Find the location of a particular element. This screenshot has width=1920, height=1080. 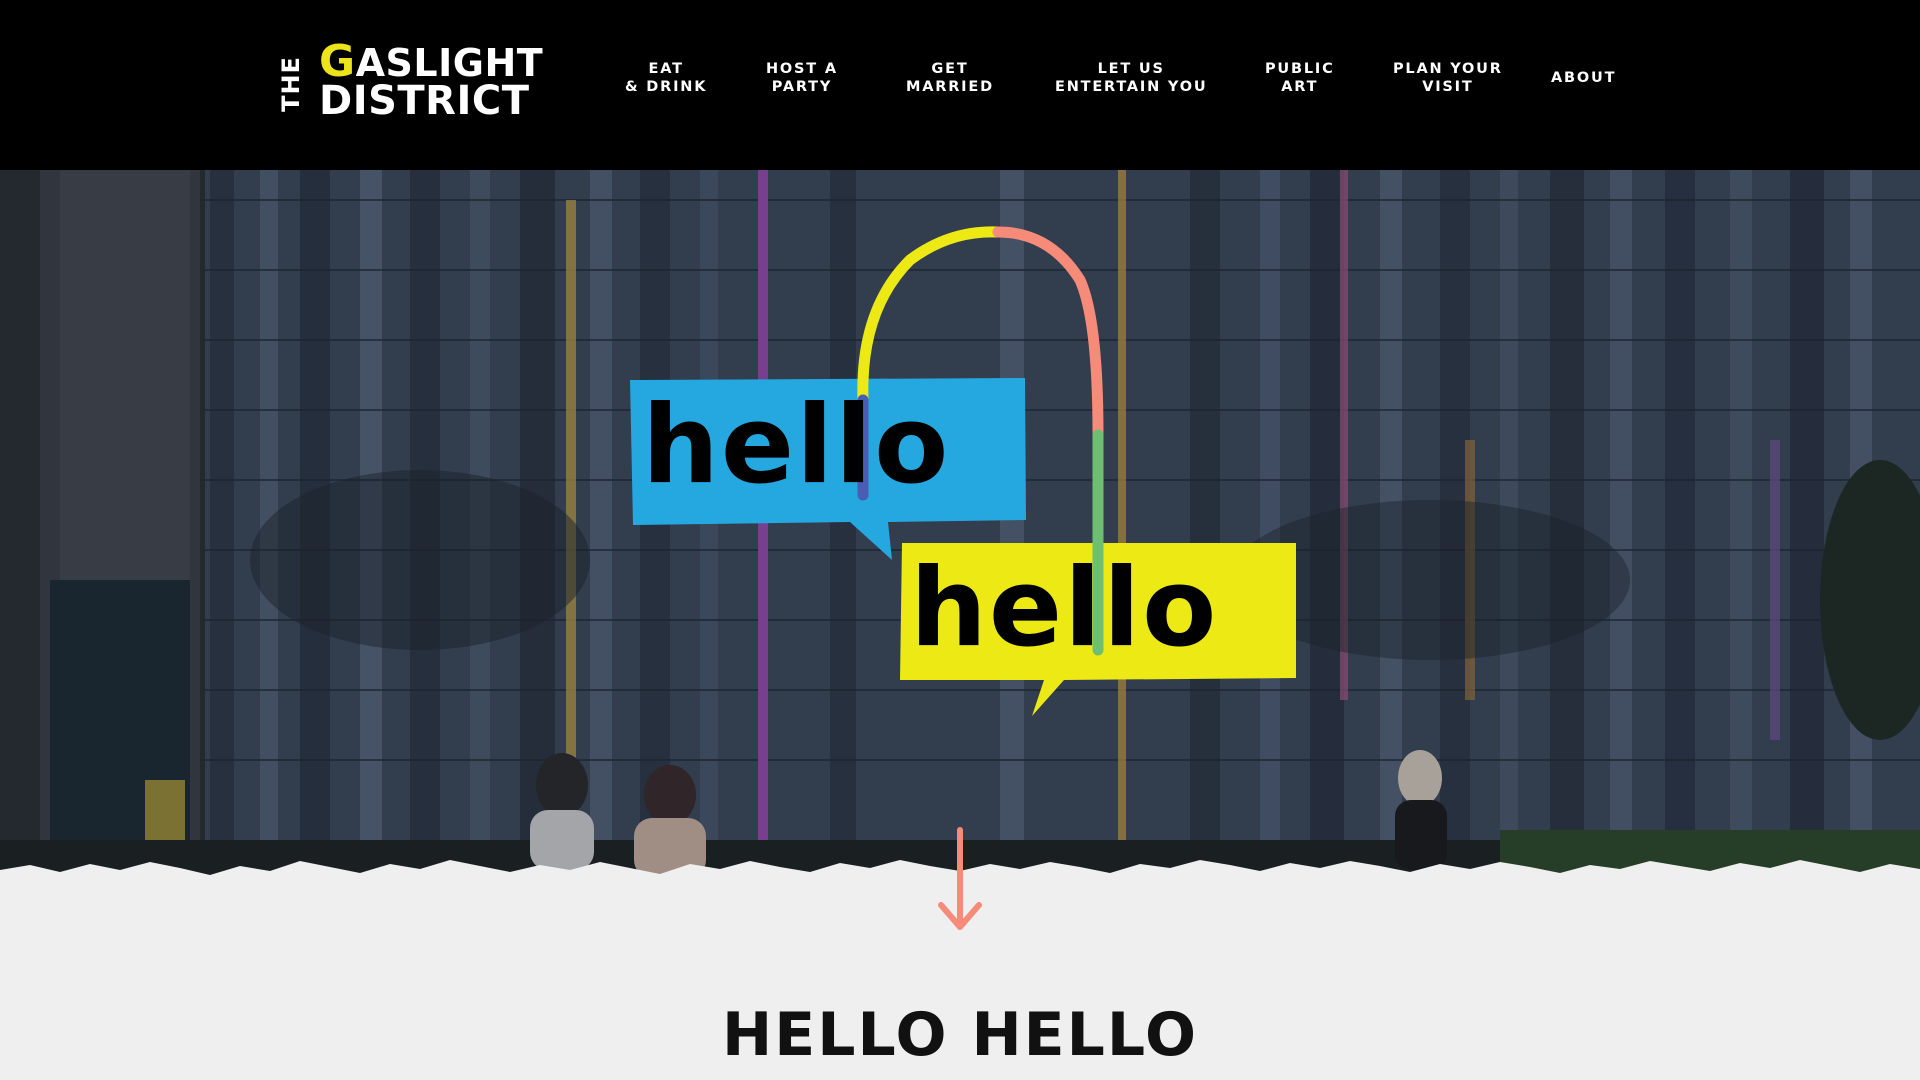

arrow-down-icon is located at coordinates (960, 880).